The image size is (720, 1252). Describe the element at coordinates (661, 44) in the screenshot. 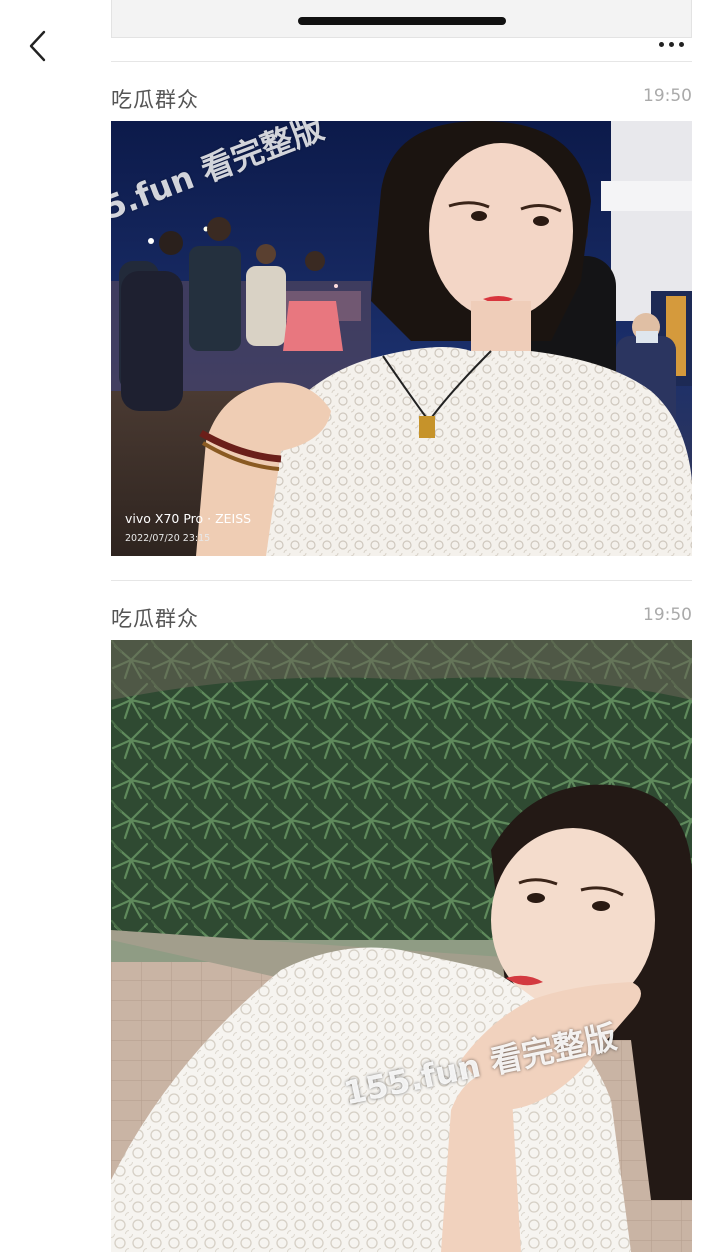

I see `more-dots-icon` at that location.